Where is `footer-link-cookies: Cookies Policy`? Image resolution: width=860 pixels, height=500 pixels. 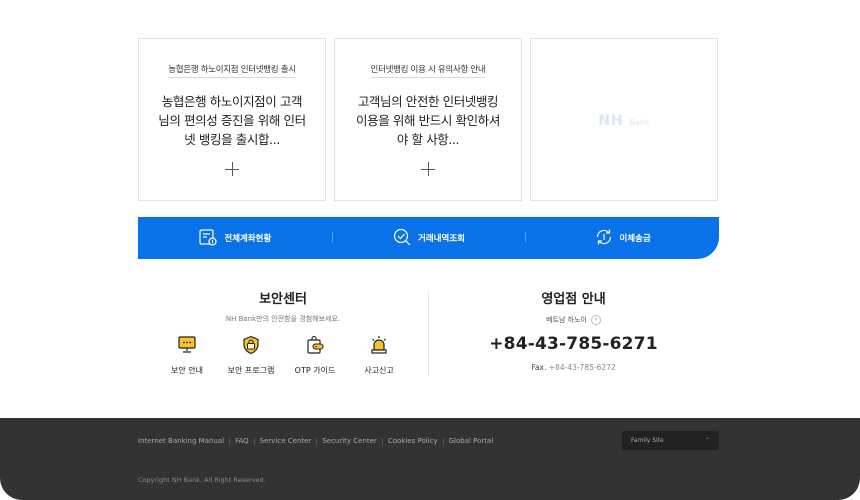
footer-link-cookies: Cookies Policy is located at coordinates (413, 441).